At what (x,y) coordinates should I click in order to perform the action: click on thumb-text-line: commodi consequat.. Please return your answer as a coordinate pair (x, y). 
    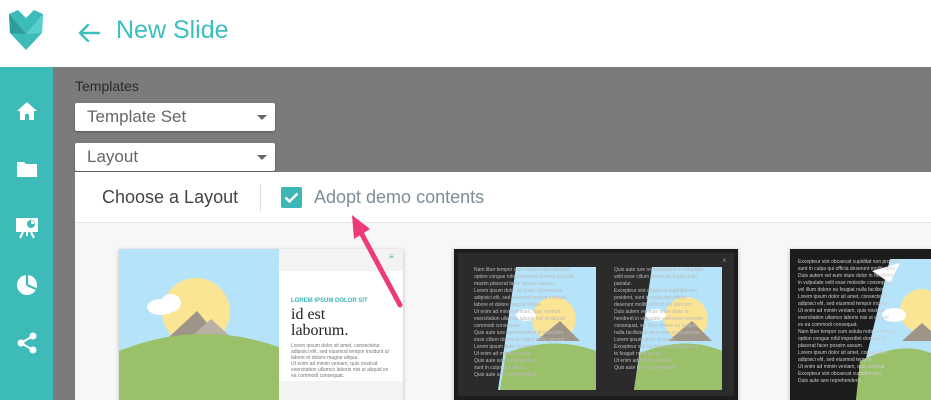
    Looking at the image, I should click on (497, 326).